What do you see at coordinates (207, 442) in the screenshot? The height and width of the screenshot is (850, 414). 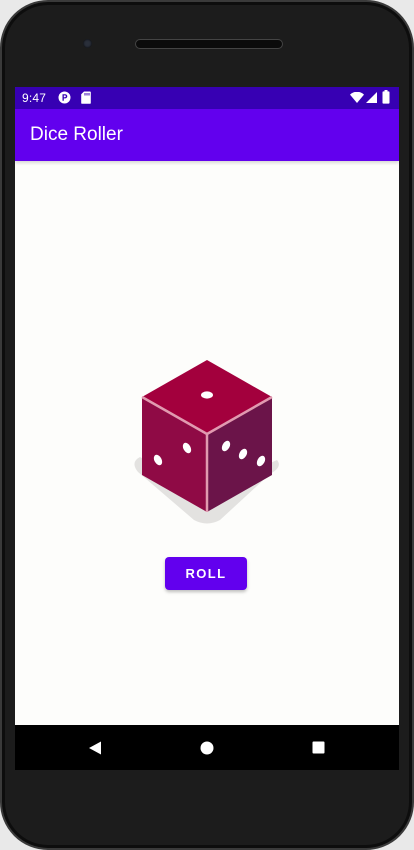 I see `dice-icon` at bounding box center [207, 442].